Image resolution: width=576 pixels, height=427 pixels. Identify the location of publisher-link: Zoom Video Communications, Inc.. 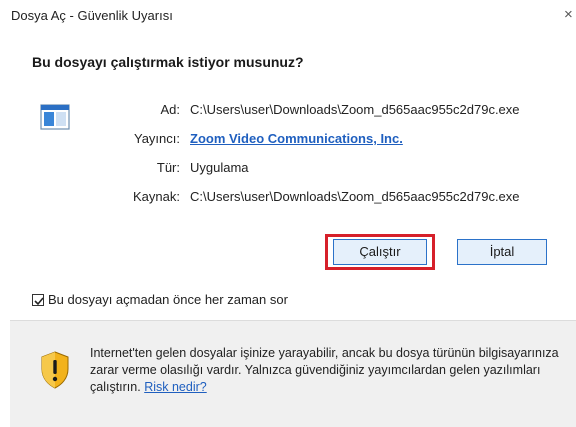
(296, 138).